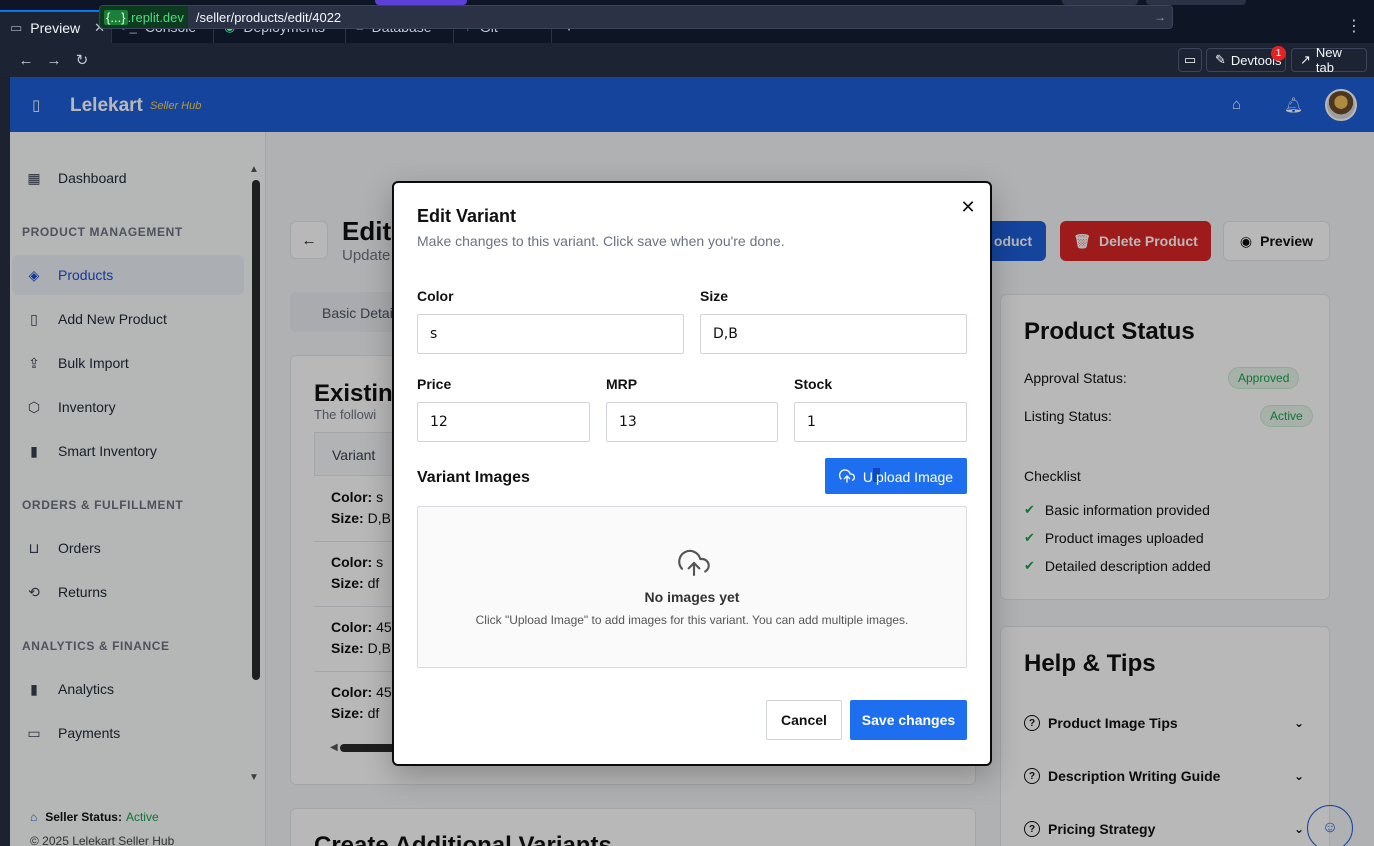 This screenshot has width=1374, height=846. What do you see at coordinates (467, 216) in the screenshot?
I see `dialog-title: Edit Variant` at bounding box center [467, 216].